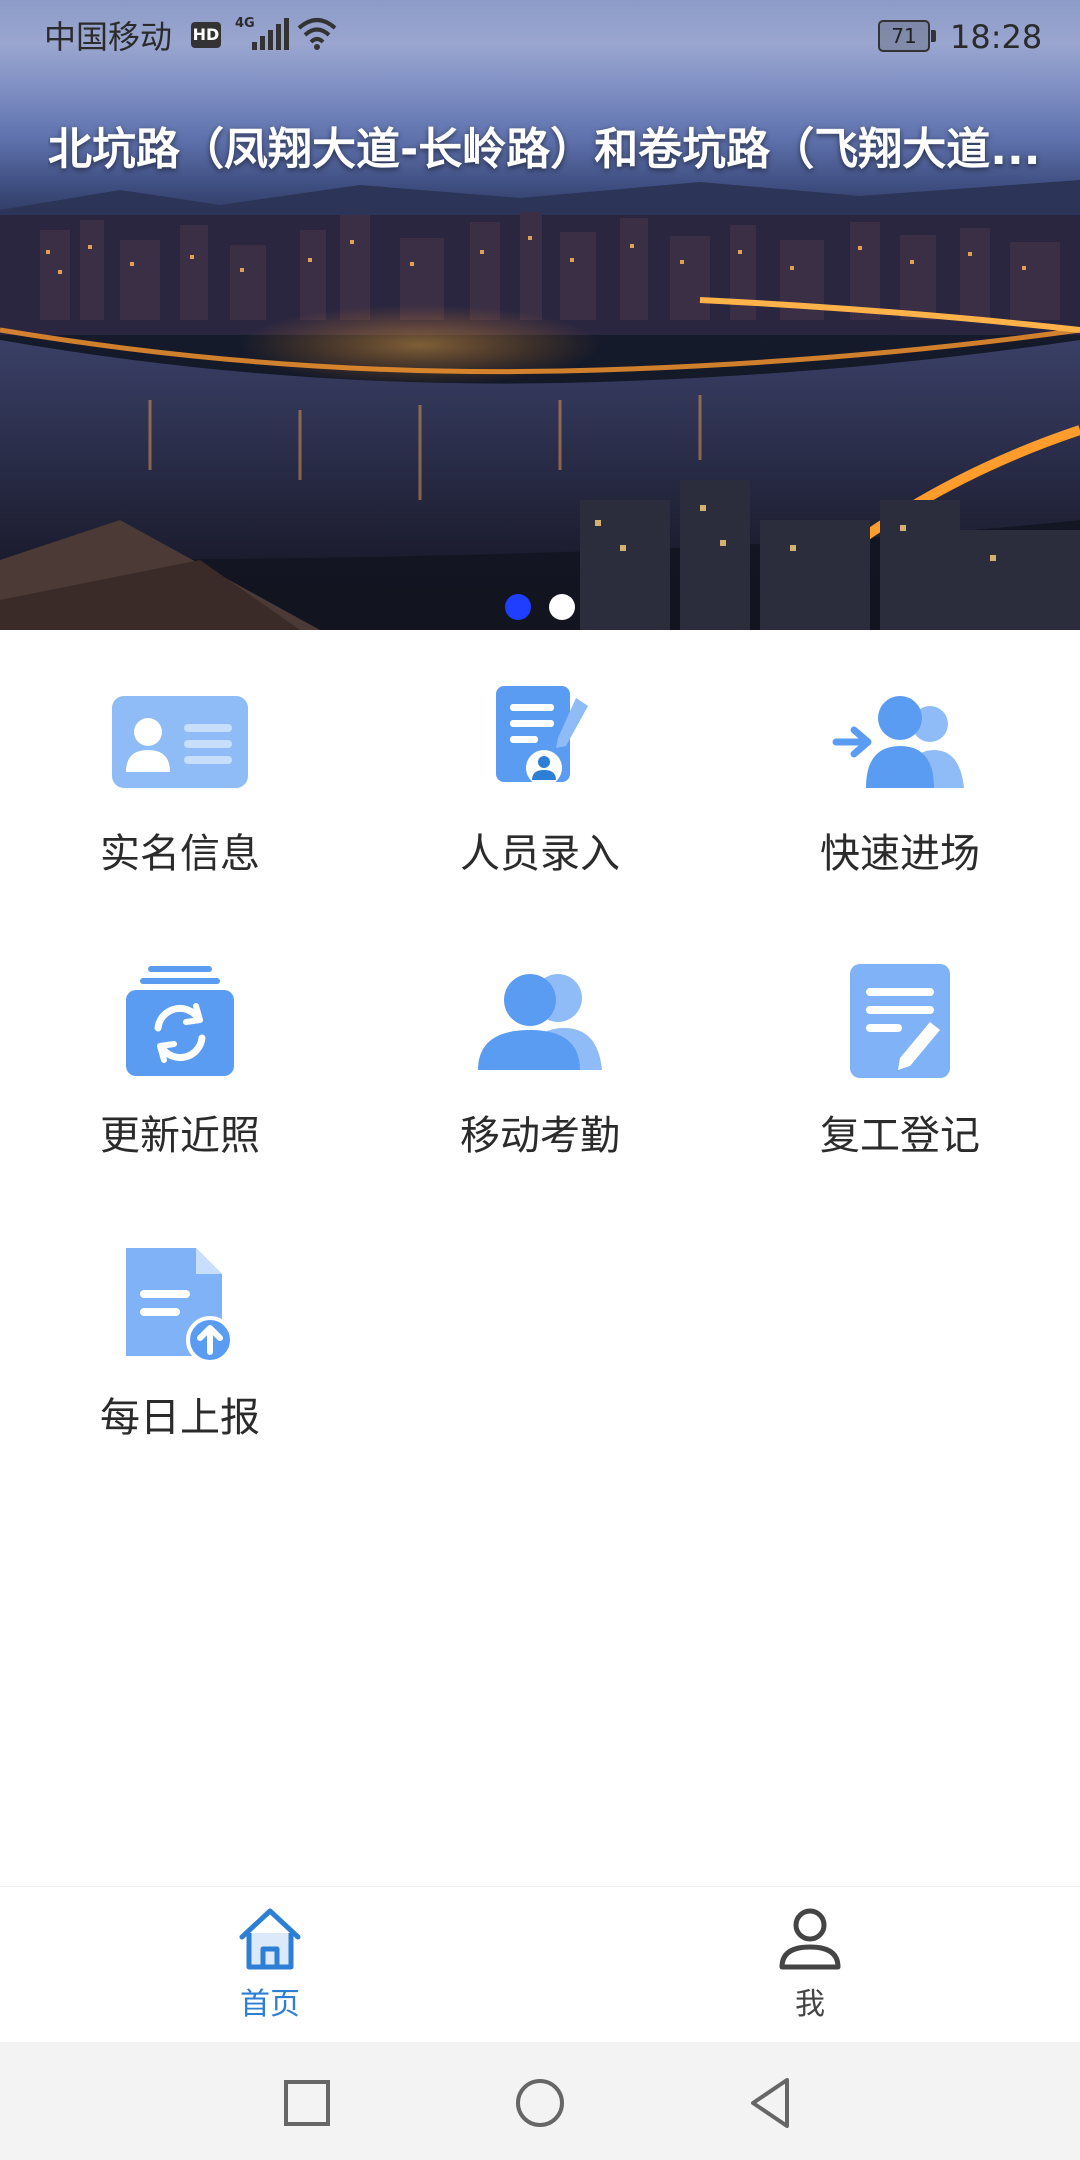  Describe the element at coordinates (904, 36) in the screenshot. I see `battery-level: 71` at that location.